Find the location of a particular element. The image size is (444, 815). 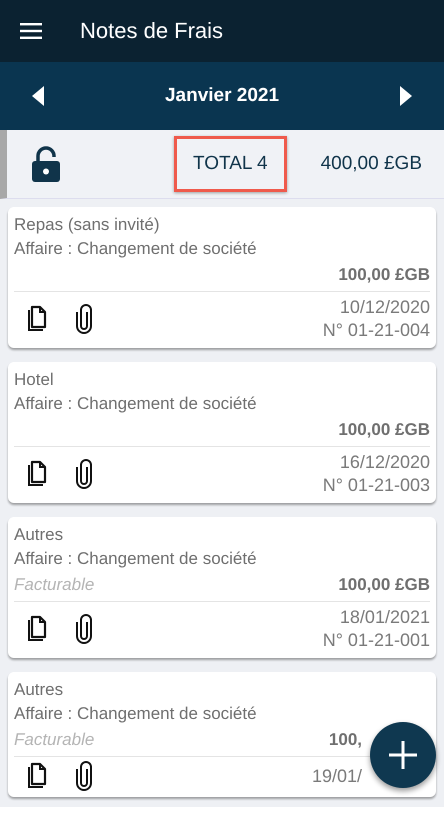

open-padlock-icon is located at coordinates (46, 164).